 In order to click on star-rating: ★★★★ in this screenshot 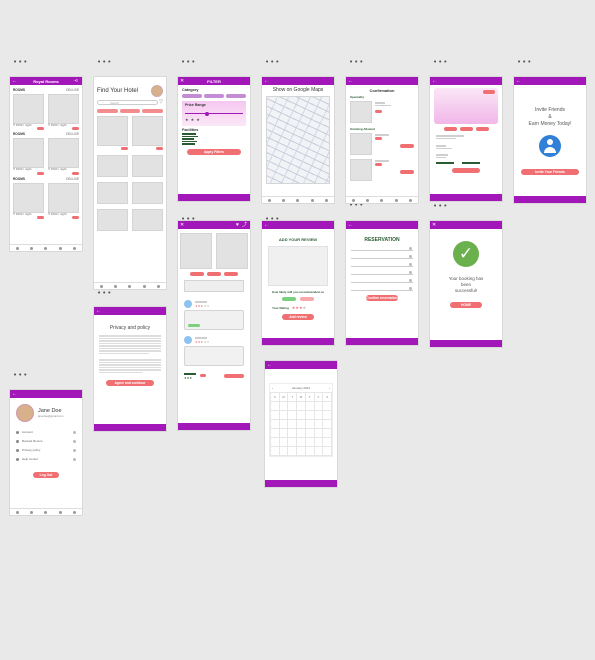, I will do `click(299, 307)`.